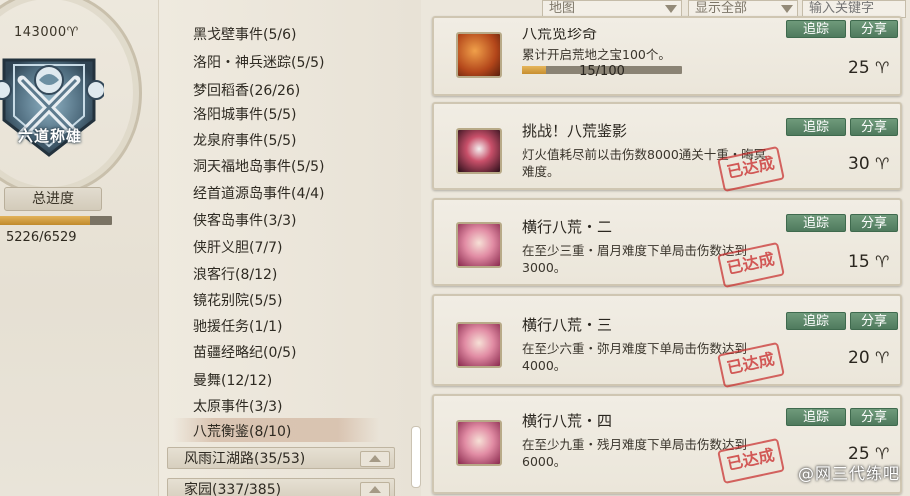  I want to click on category-item: 龙泉府事件(5/5), so click(244, 140).